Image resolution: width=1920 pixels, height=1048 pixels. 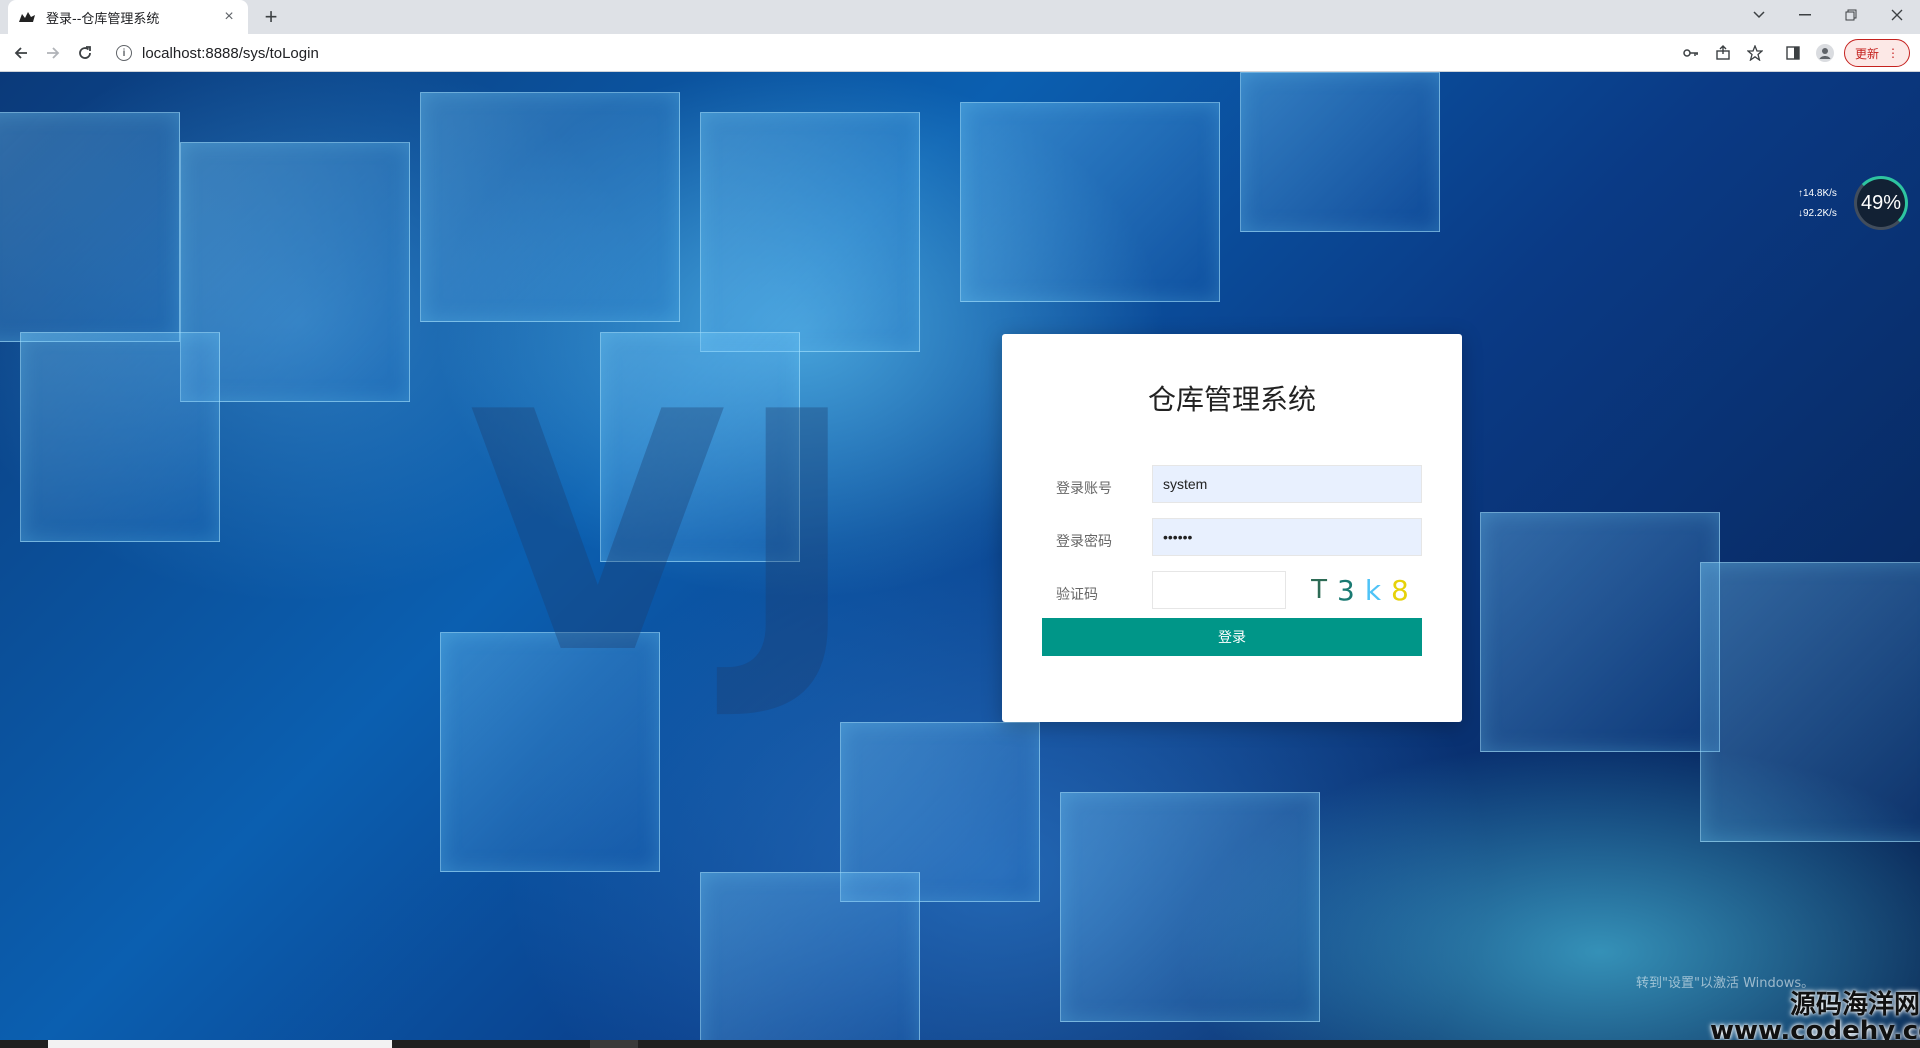 I want to click on taskbar-preview, so click(x=220, y=1044).